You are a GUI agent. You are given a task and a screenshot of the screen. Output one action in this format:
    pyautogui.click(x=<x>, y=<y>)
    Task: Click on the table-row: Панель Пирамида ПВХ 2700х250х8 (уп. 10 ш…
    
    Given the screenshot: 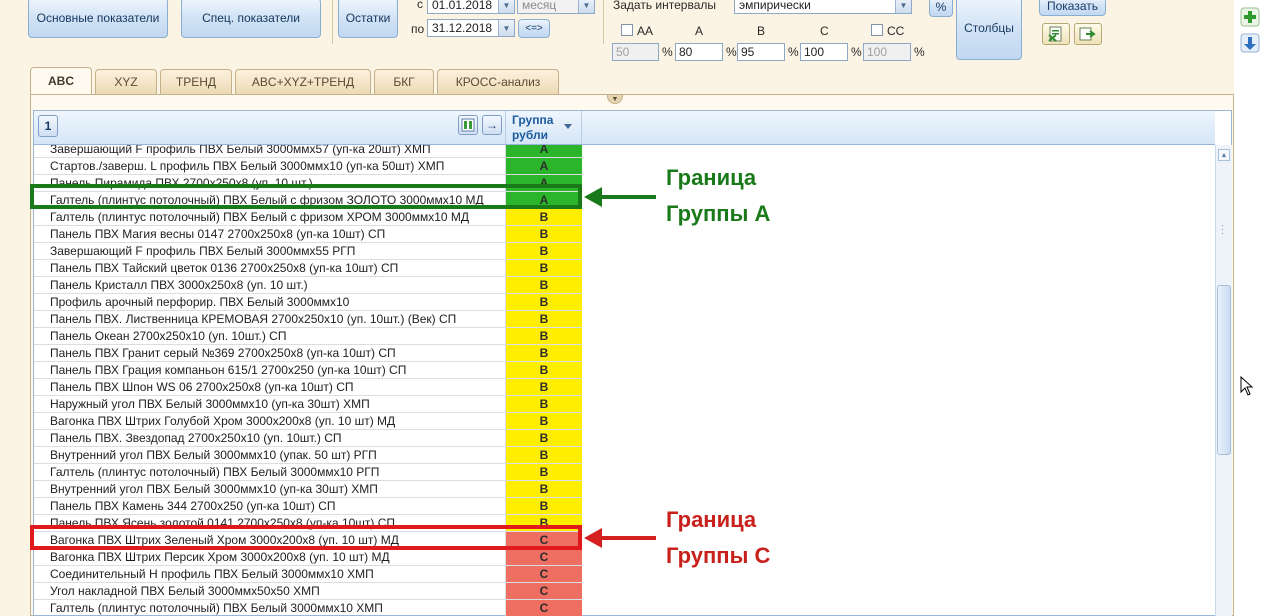 What is the action you would take?
    pyautogui.click(x=624, y=183)
    